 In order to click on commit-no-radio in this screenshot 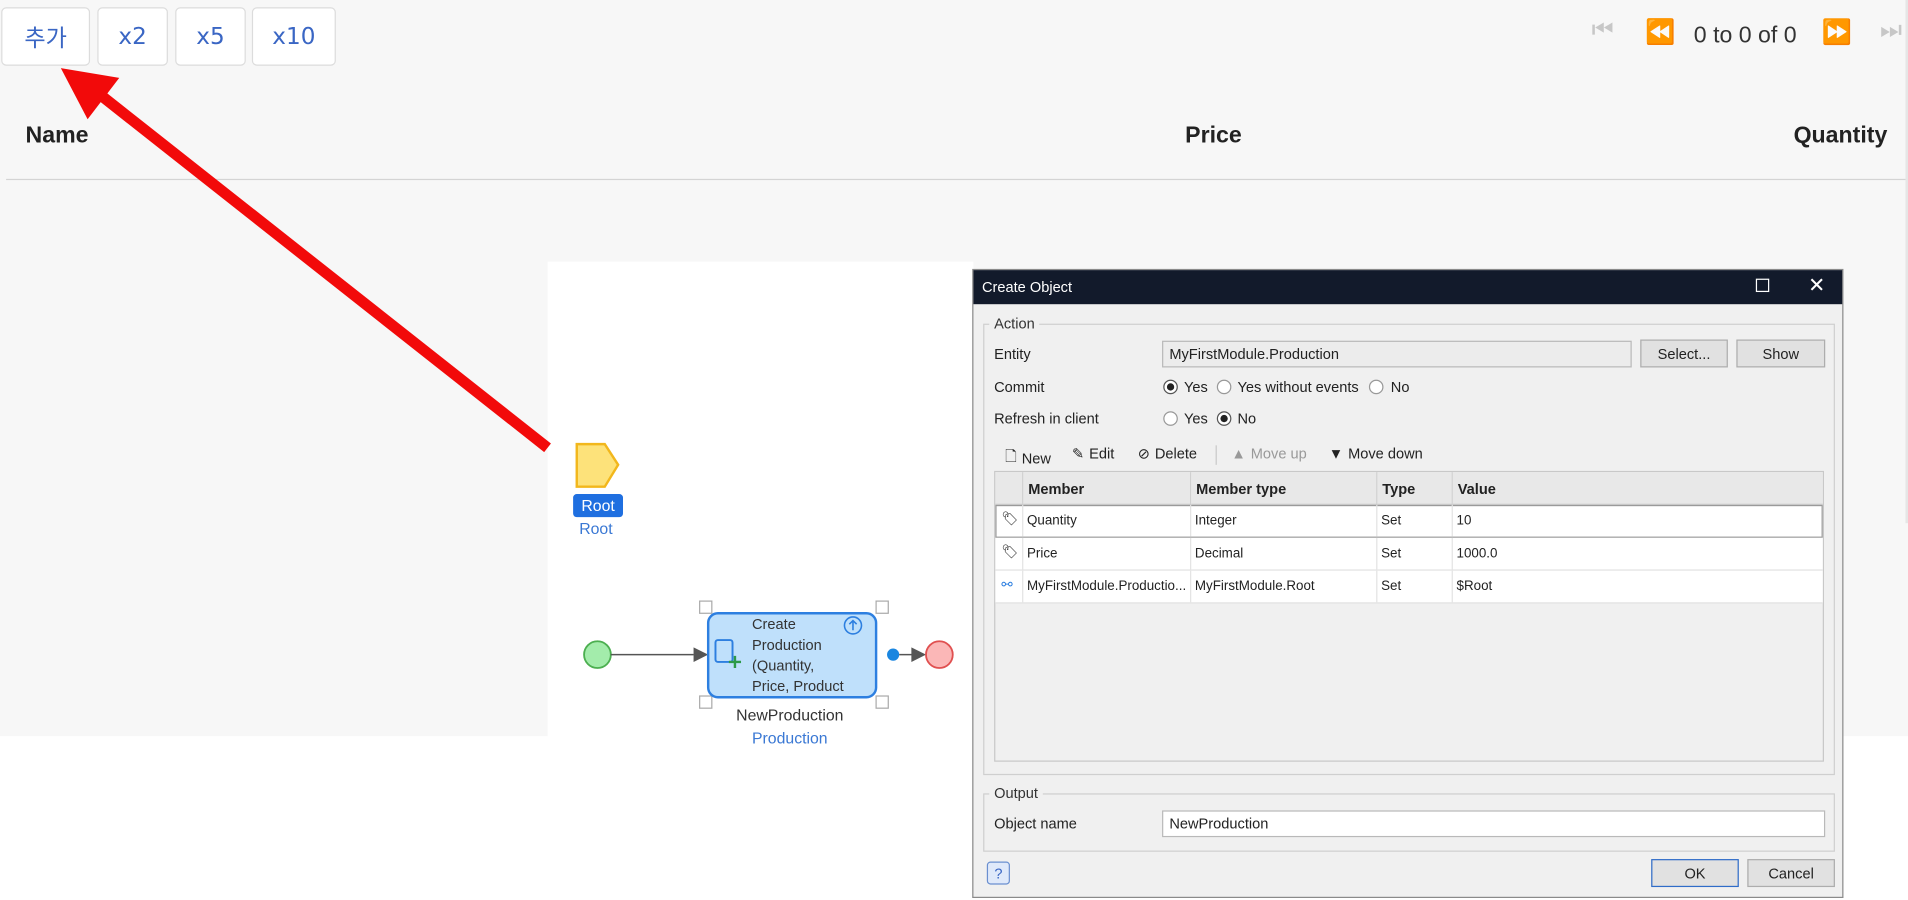, I will do `click(1376, 387)`.